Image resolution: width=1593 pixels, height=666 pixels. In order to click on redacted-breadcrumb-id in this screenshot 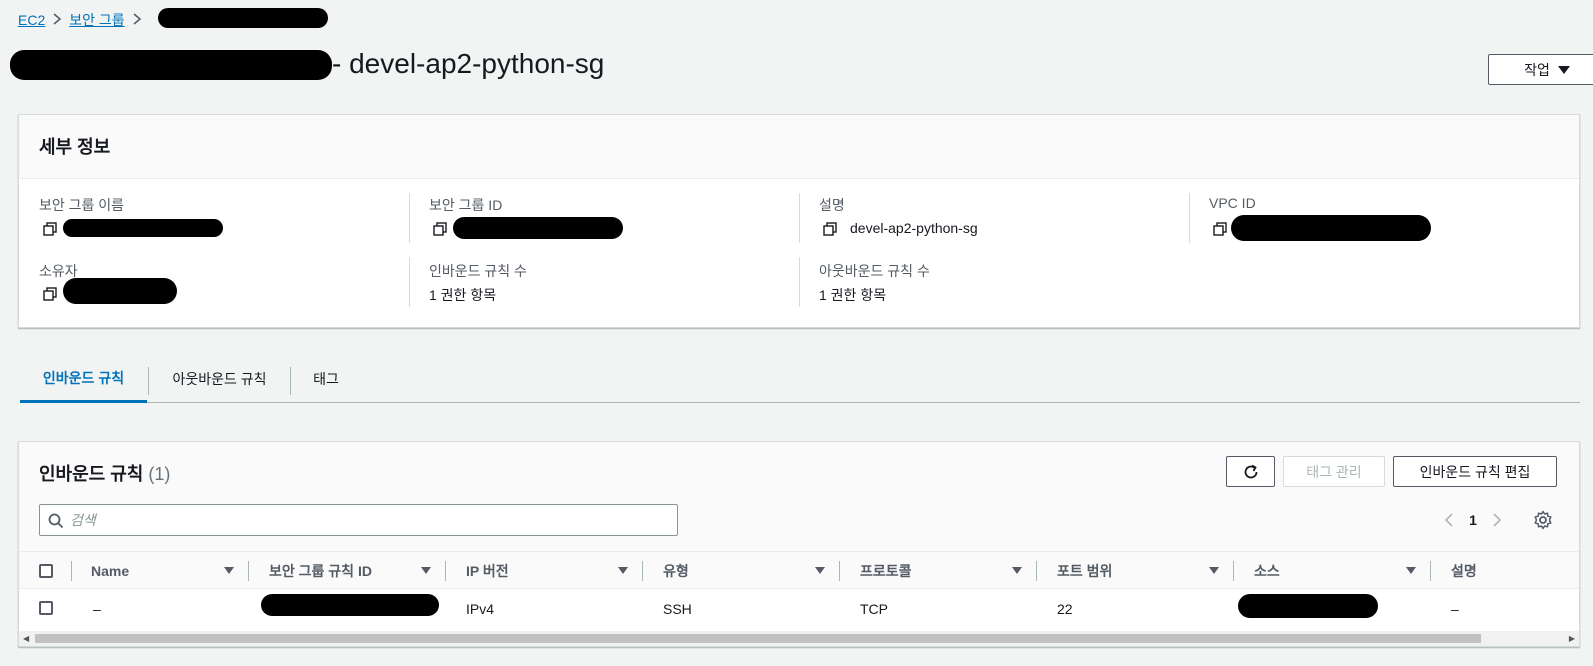, I will do `click(243, 18)`.